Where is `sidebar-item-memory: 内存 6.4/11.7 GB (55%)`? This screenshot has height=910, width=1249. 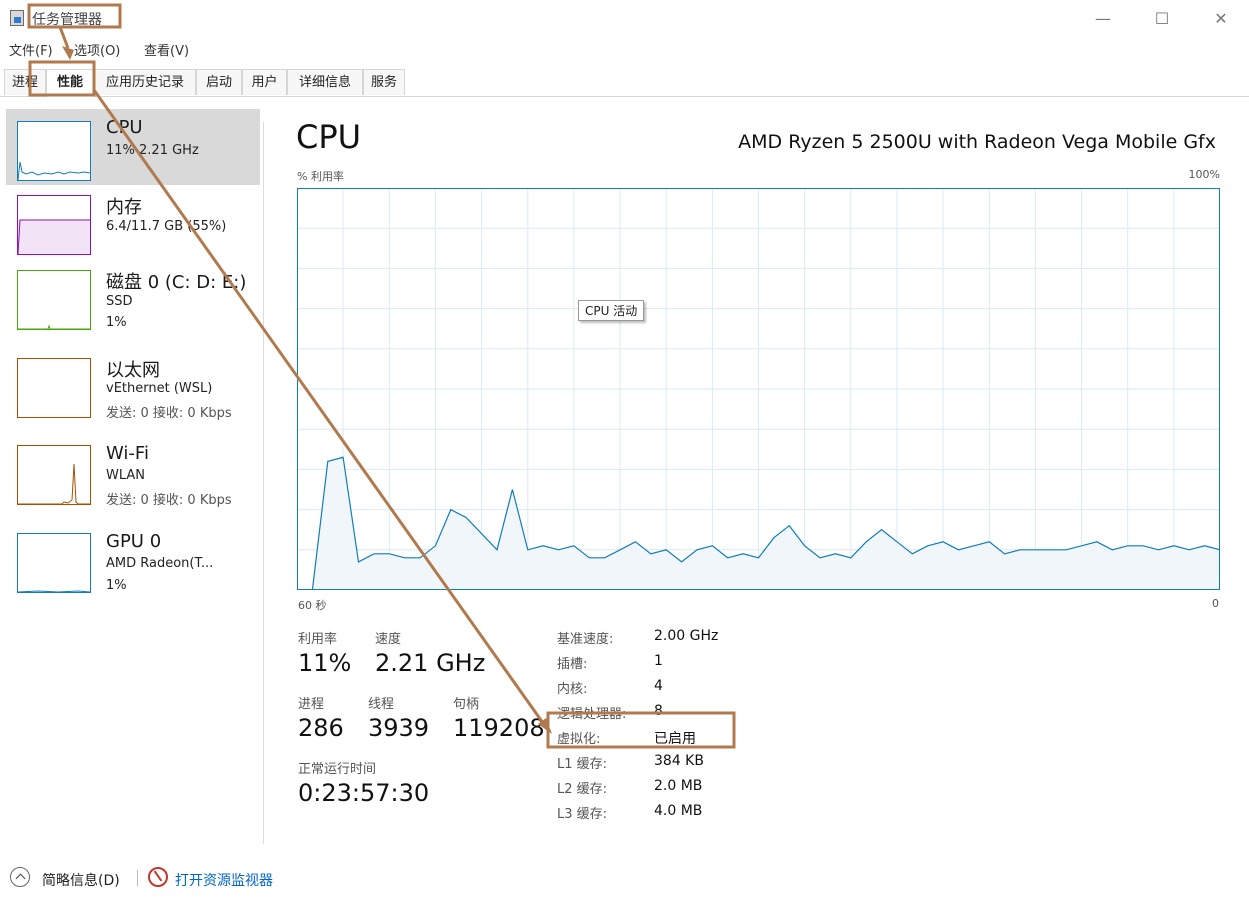
sidebar-item-memory: 内存 6.4/11.7 GB (55%) is located at coordinates (133, 223).